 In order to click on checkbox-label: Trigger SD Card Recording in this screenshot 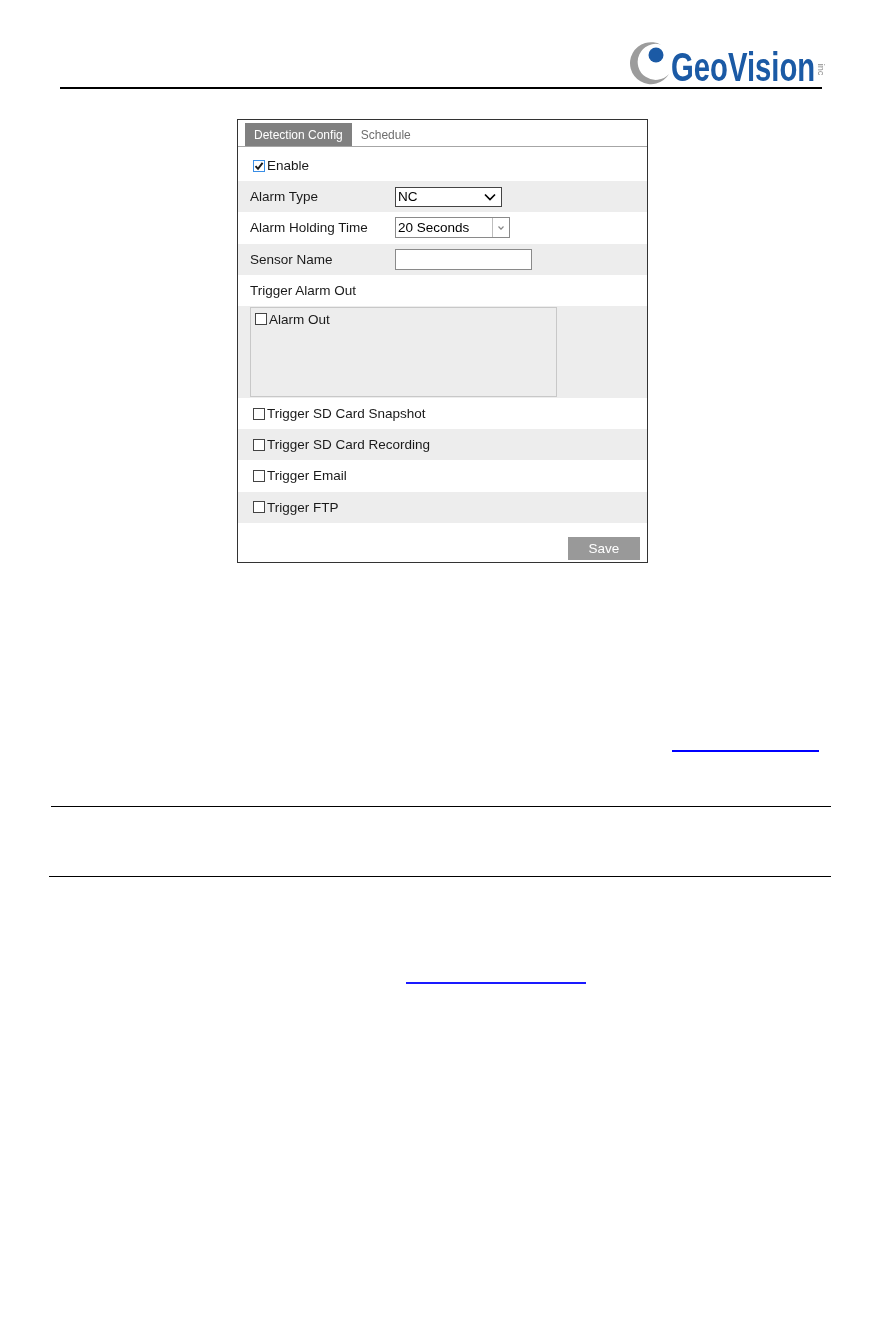, I will do `click(349, 445)`.